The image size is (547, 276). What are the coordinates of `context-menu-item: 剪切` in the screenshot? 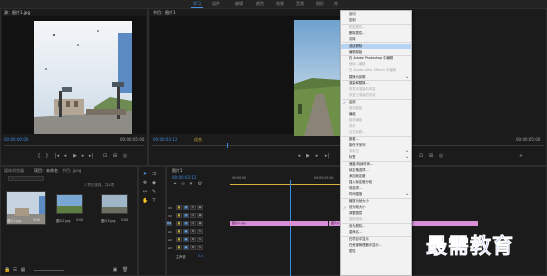 It's located at (376, 14).